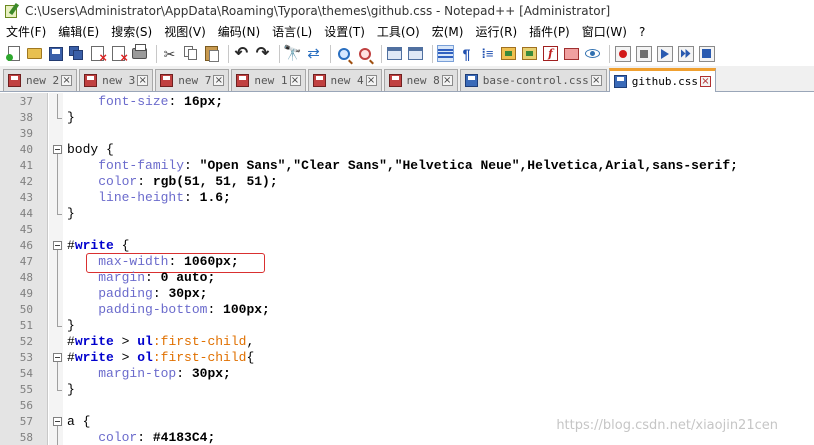 The image size is (814, 445). What do you see at coordinates (26, 357) in the screenshot?
I see `line-number: 53` at bounding box center [26, 357].